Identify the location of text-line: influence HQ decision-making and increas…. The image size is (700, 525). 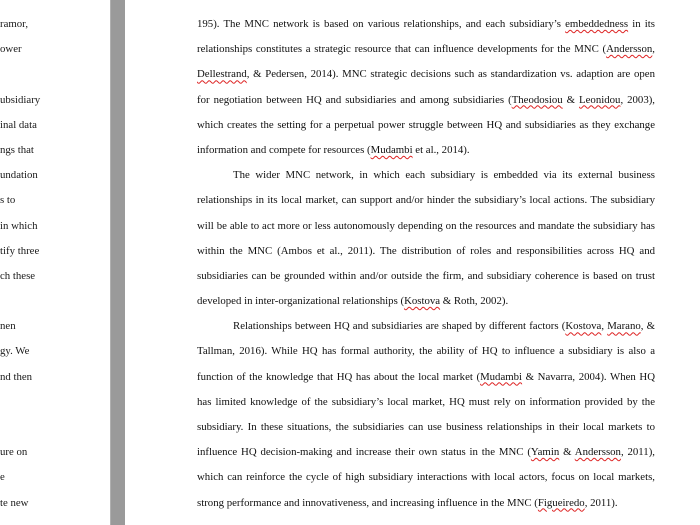
(426, 452).